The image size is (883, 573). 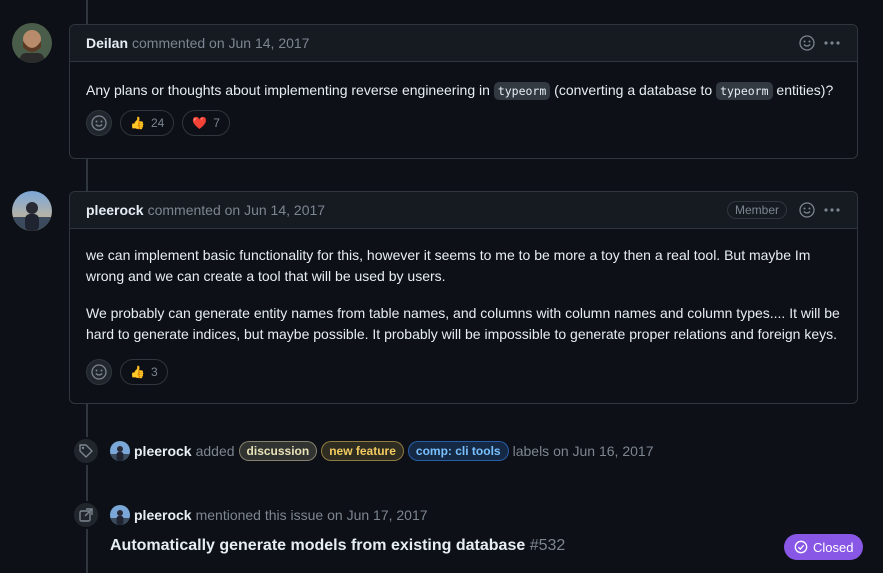 I want to click on reaction-heart: ❤️ 7, so click(x=206, y=123).